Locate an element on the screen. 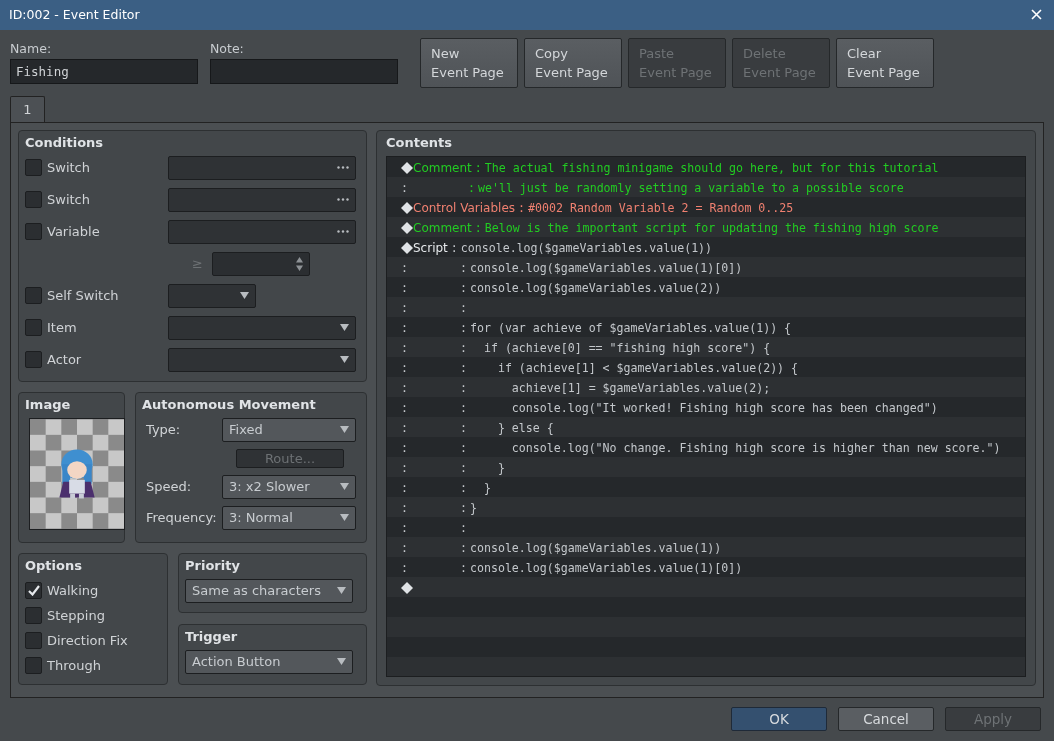  check-icon is located at coordinates (33, 591).